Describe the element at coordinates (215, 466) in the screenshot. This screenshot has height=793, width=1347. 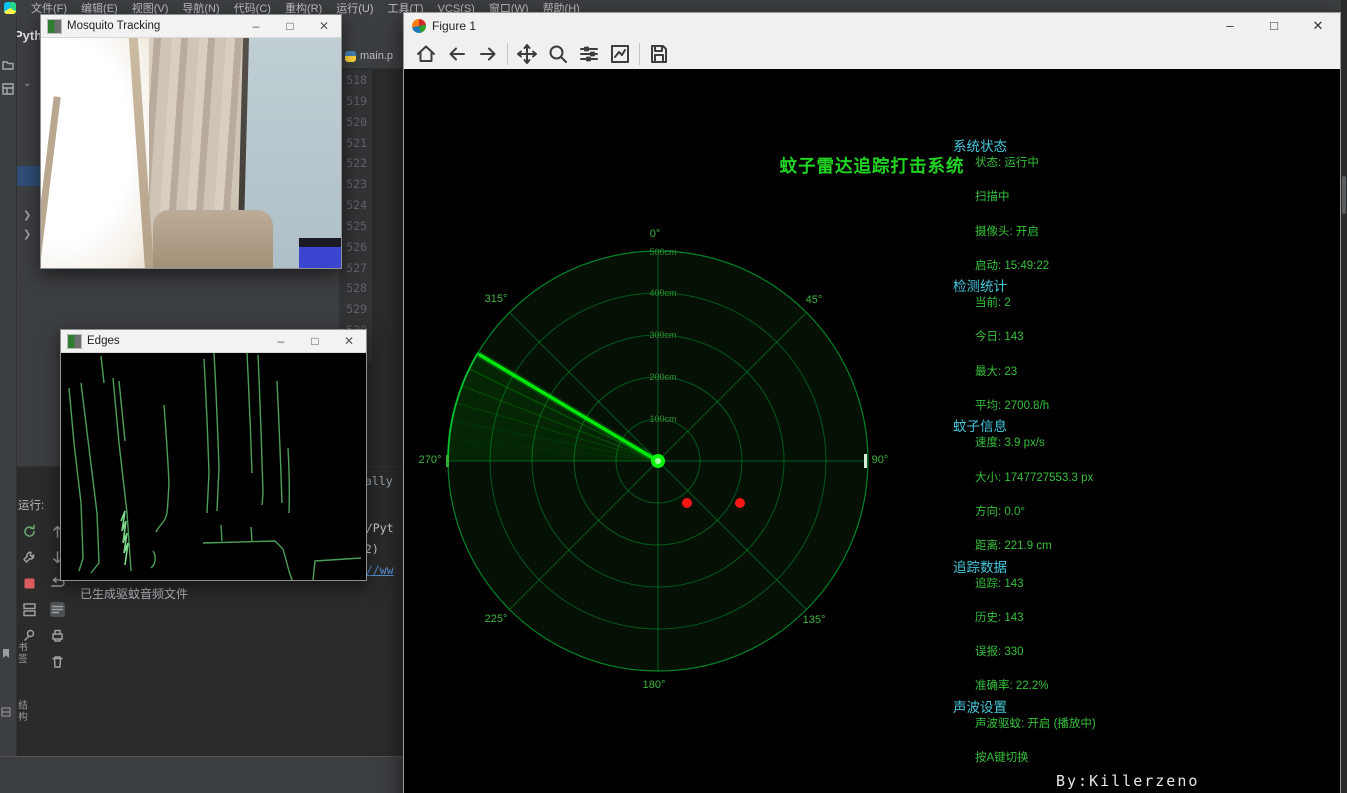
I see `edge-detection-image` at that location.